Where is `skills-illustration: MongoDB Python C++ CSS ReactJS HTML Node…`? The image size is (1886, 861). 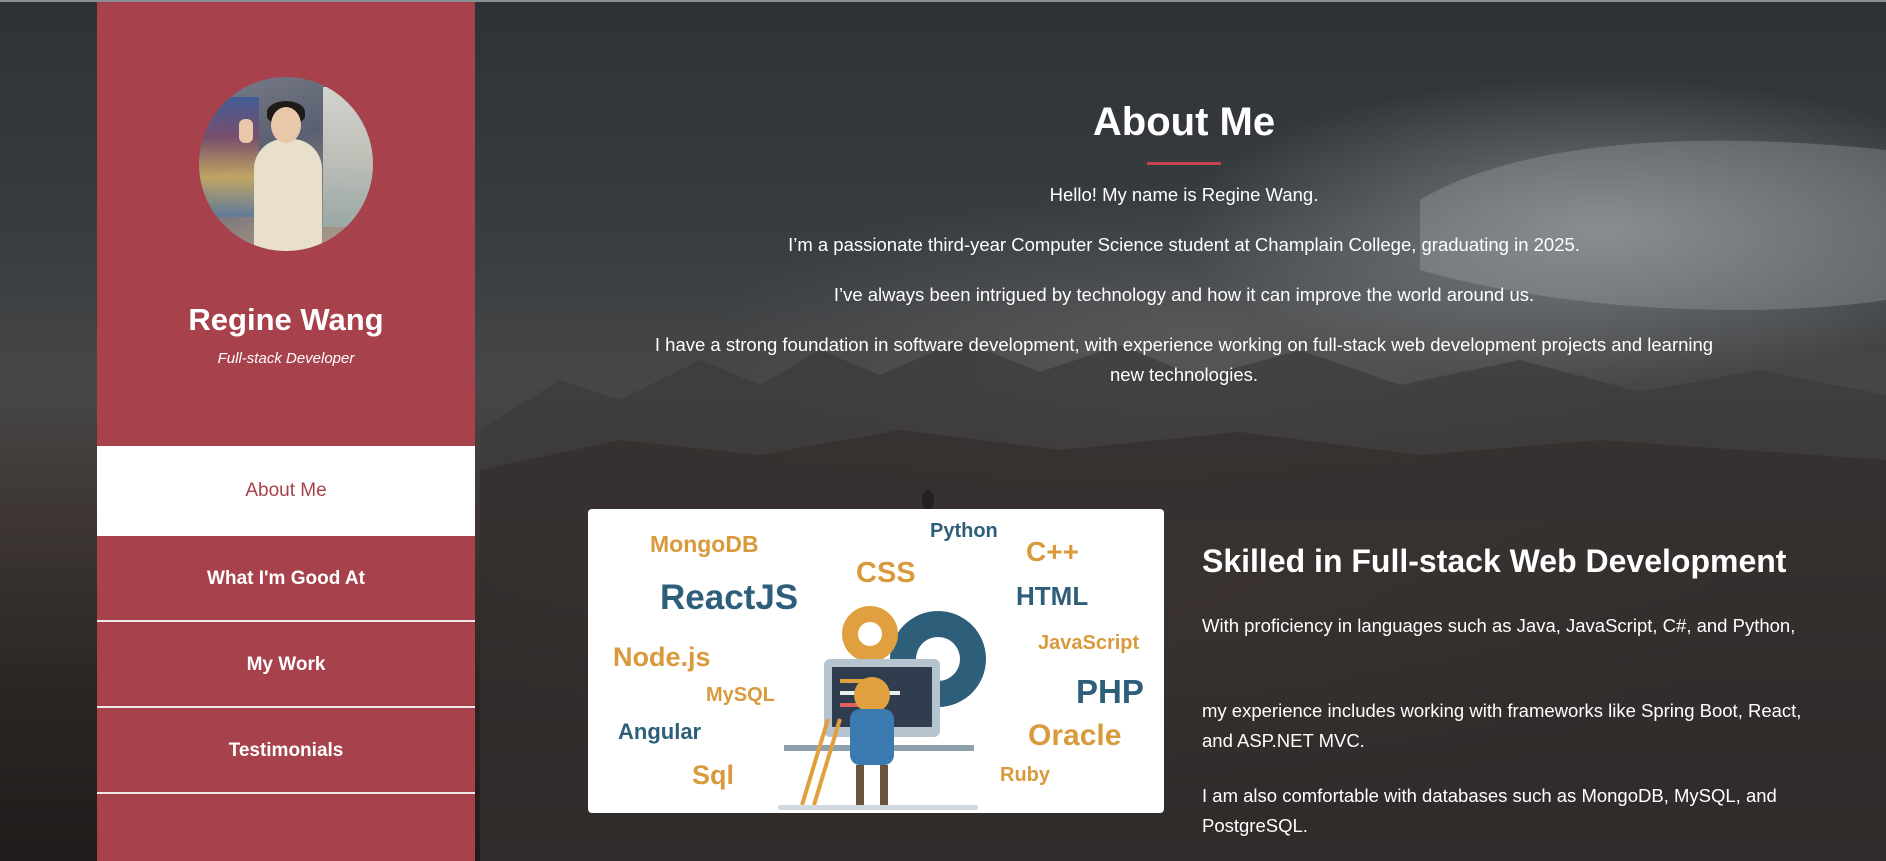
skills-illustration: MongoDB Python C++ CSS ReactJS HTML Node… is located at coordinates (876, 661).